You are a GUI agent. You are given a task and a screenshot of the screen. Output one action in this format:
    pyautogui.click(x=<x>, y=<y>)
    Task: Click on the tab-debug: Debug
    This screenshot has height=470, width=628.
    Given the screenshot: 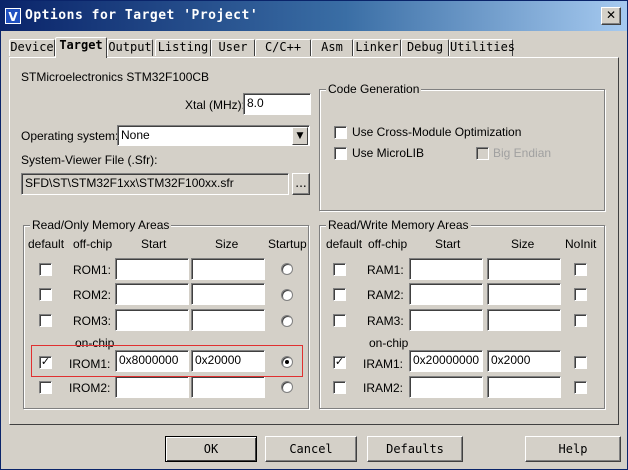 What is the action you would take?
    pyautogui.click(x=425, y=47)
    